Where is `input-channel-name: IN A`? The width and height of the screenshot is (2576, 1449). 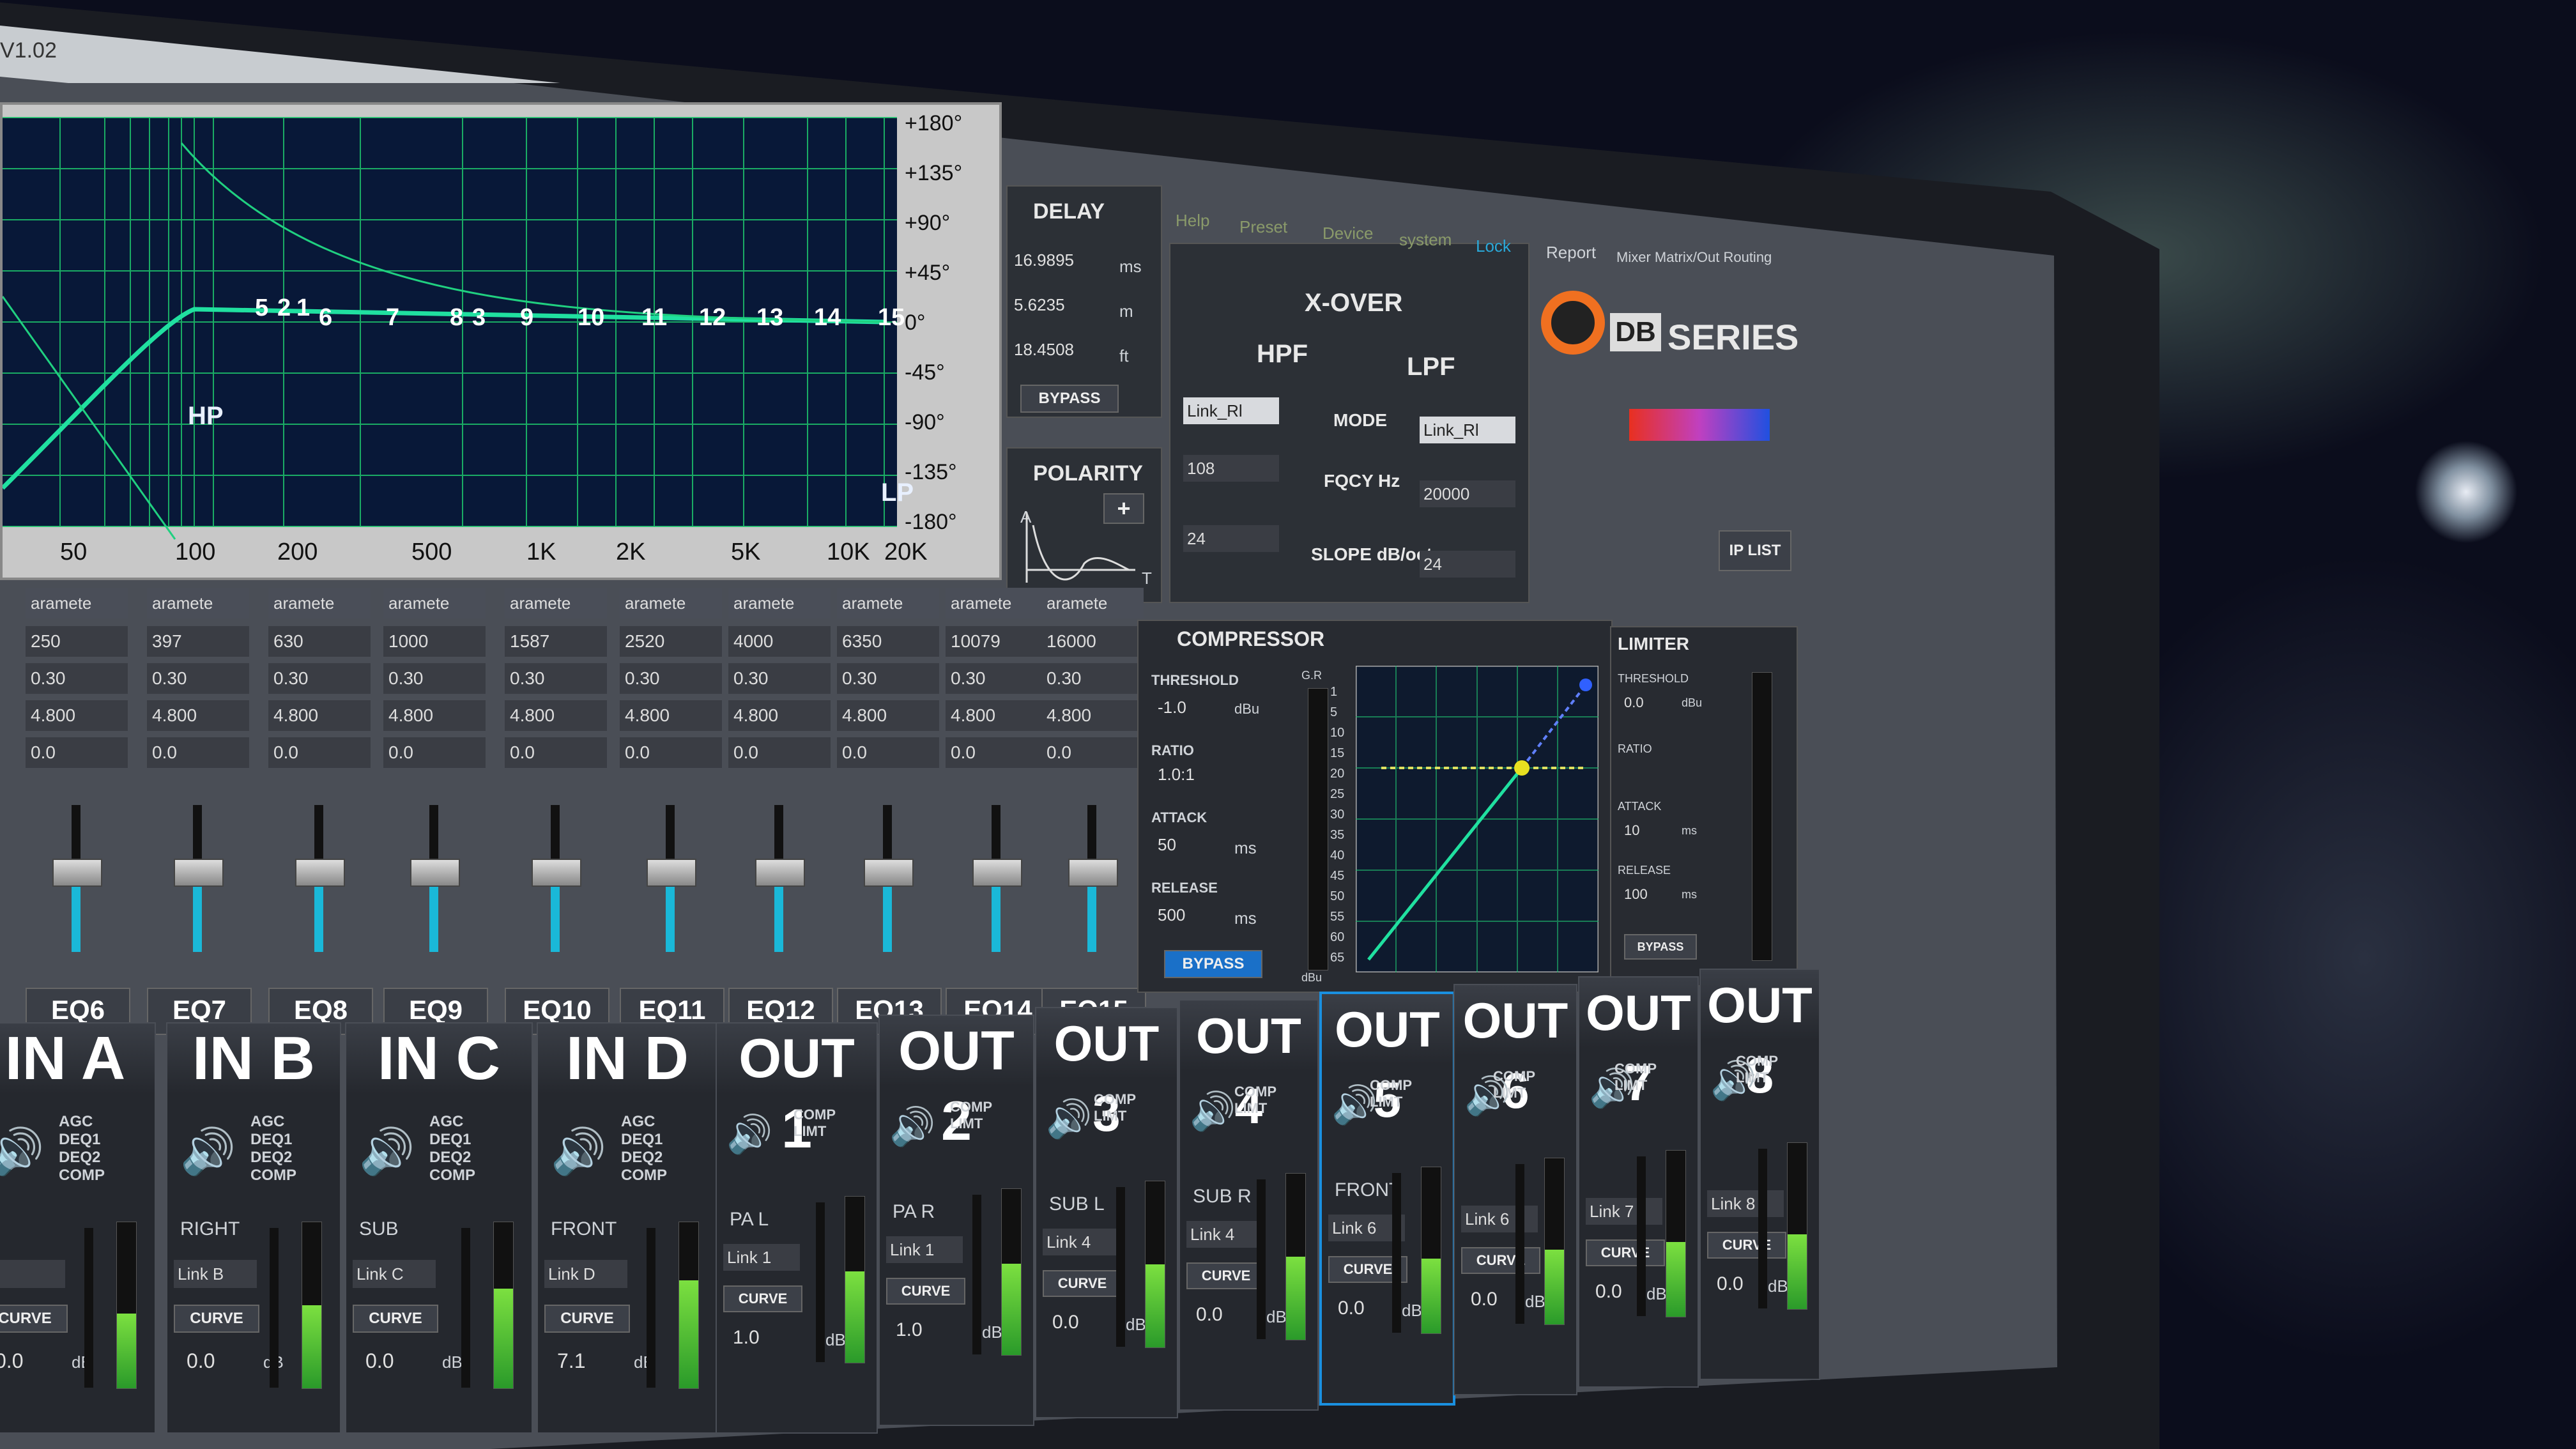 input-channel-name: IN A is located at coordinates (77, 1058).